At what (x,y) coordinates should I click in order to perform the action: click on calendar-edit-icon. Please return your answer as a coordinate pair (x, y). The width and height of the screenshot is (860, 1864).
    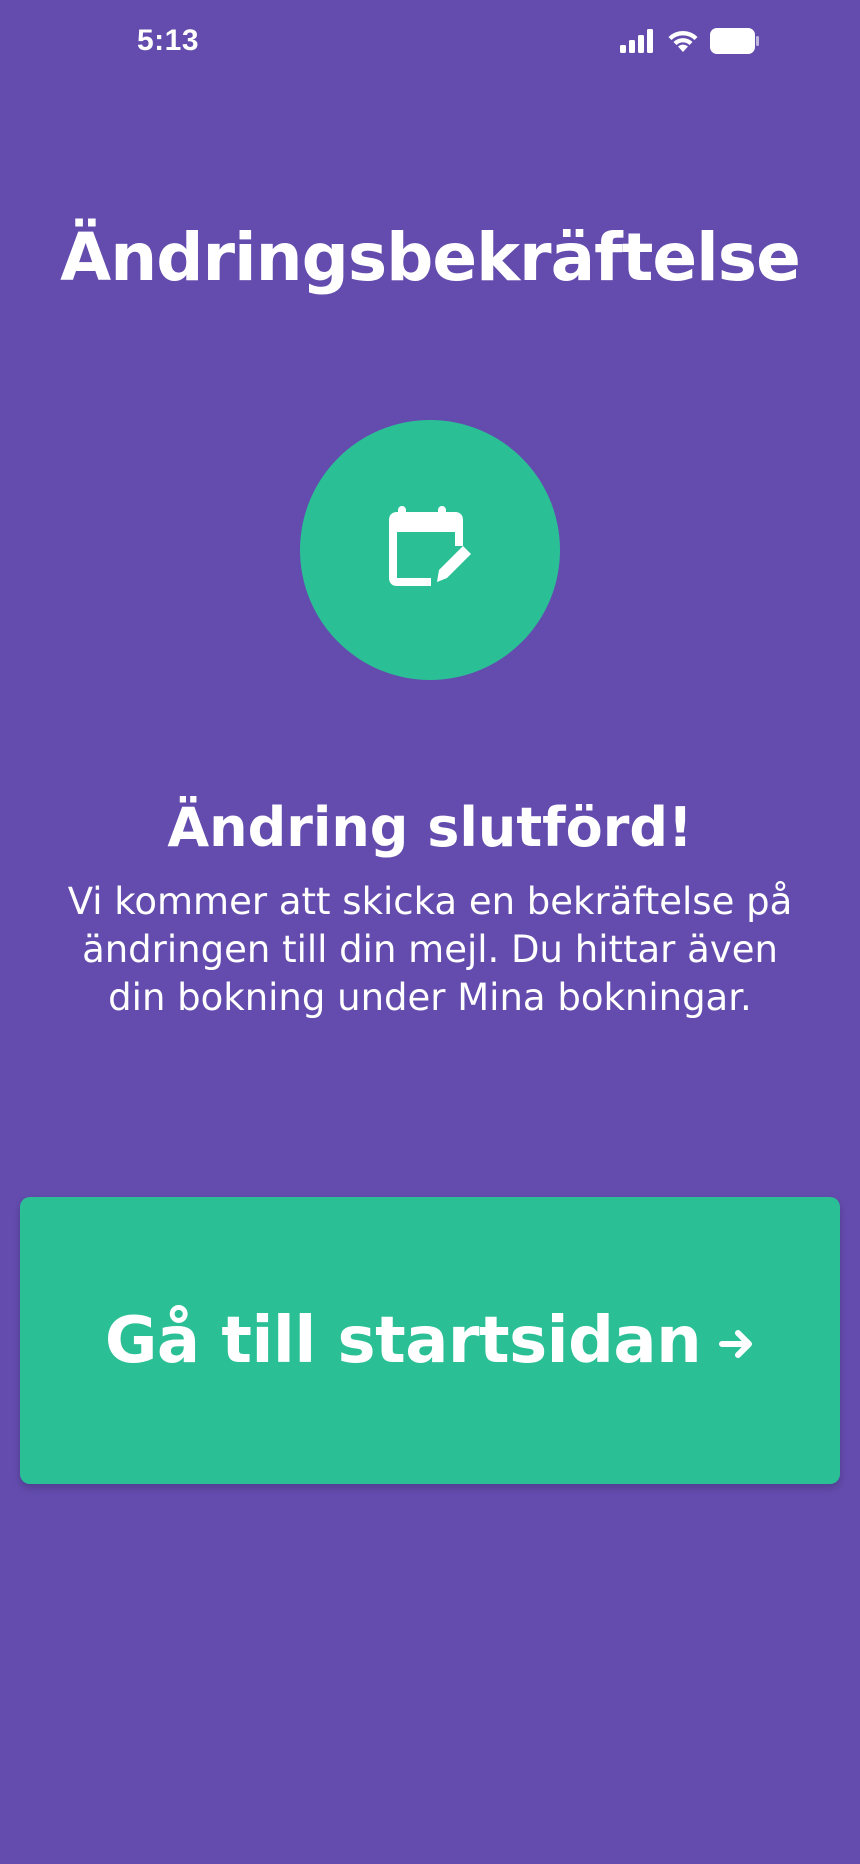
    Looking at the image, I should click on (430, 550).